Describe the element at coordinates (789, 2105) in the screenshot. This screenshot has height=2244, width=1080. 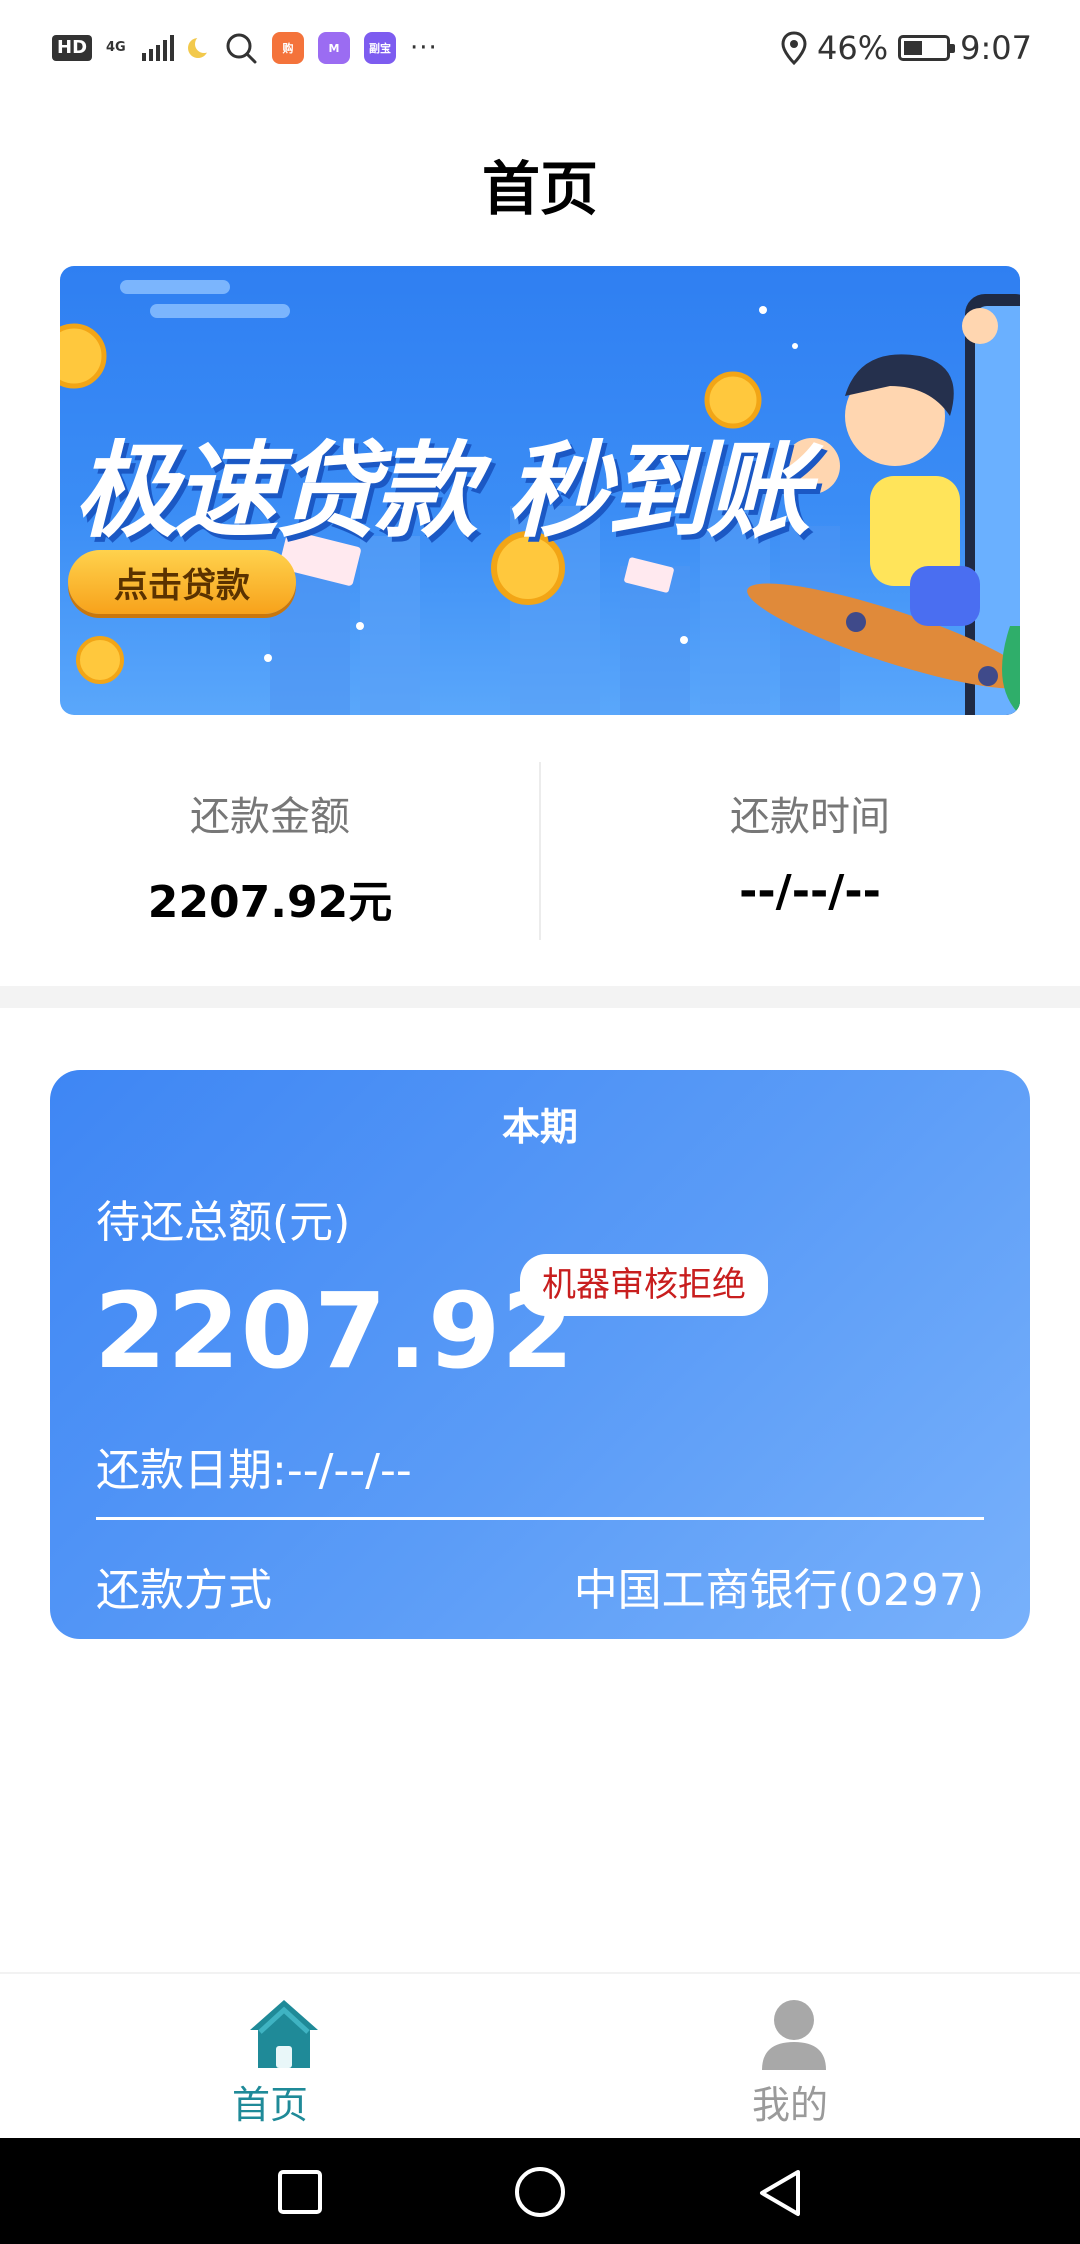
I see `tab-mine-label: 我的` at that location.